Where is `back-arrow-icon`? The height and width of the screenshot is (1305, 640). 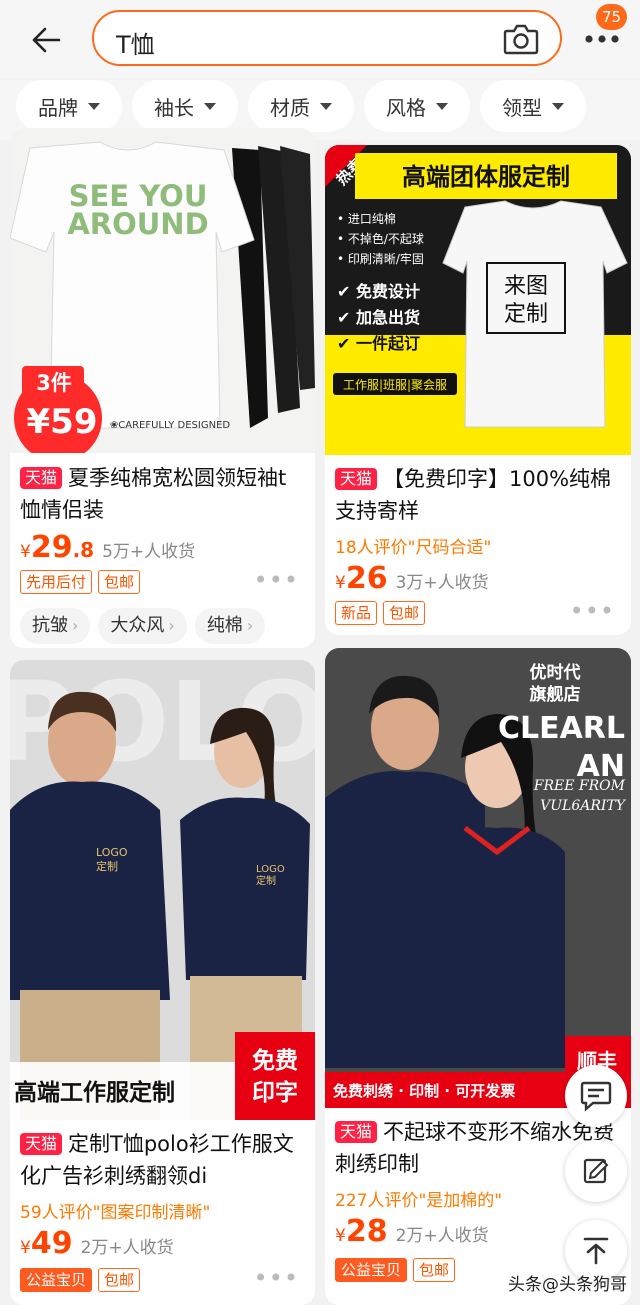
back-arrow-icon is located at coordinates (46, 40).